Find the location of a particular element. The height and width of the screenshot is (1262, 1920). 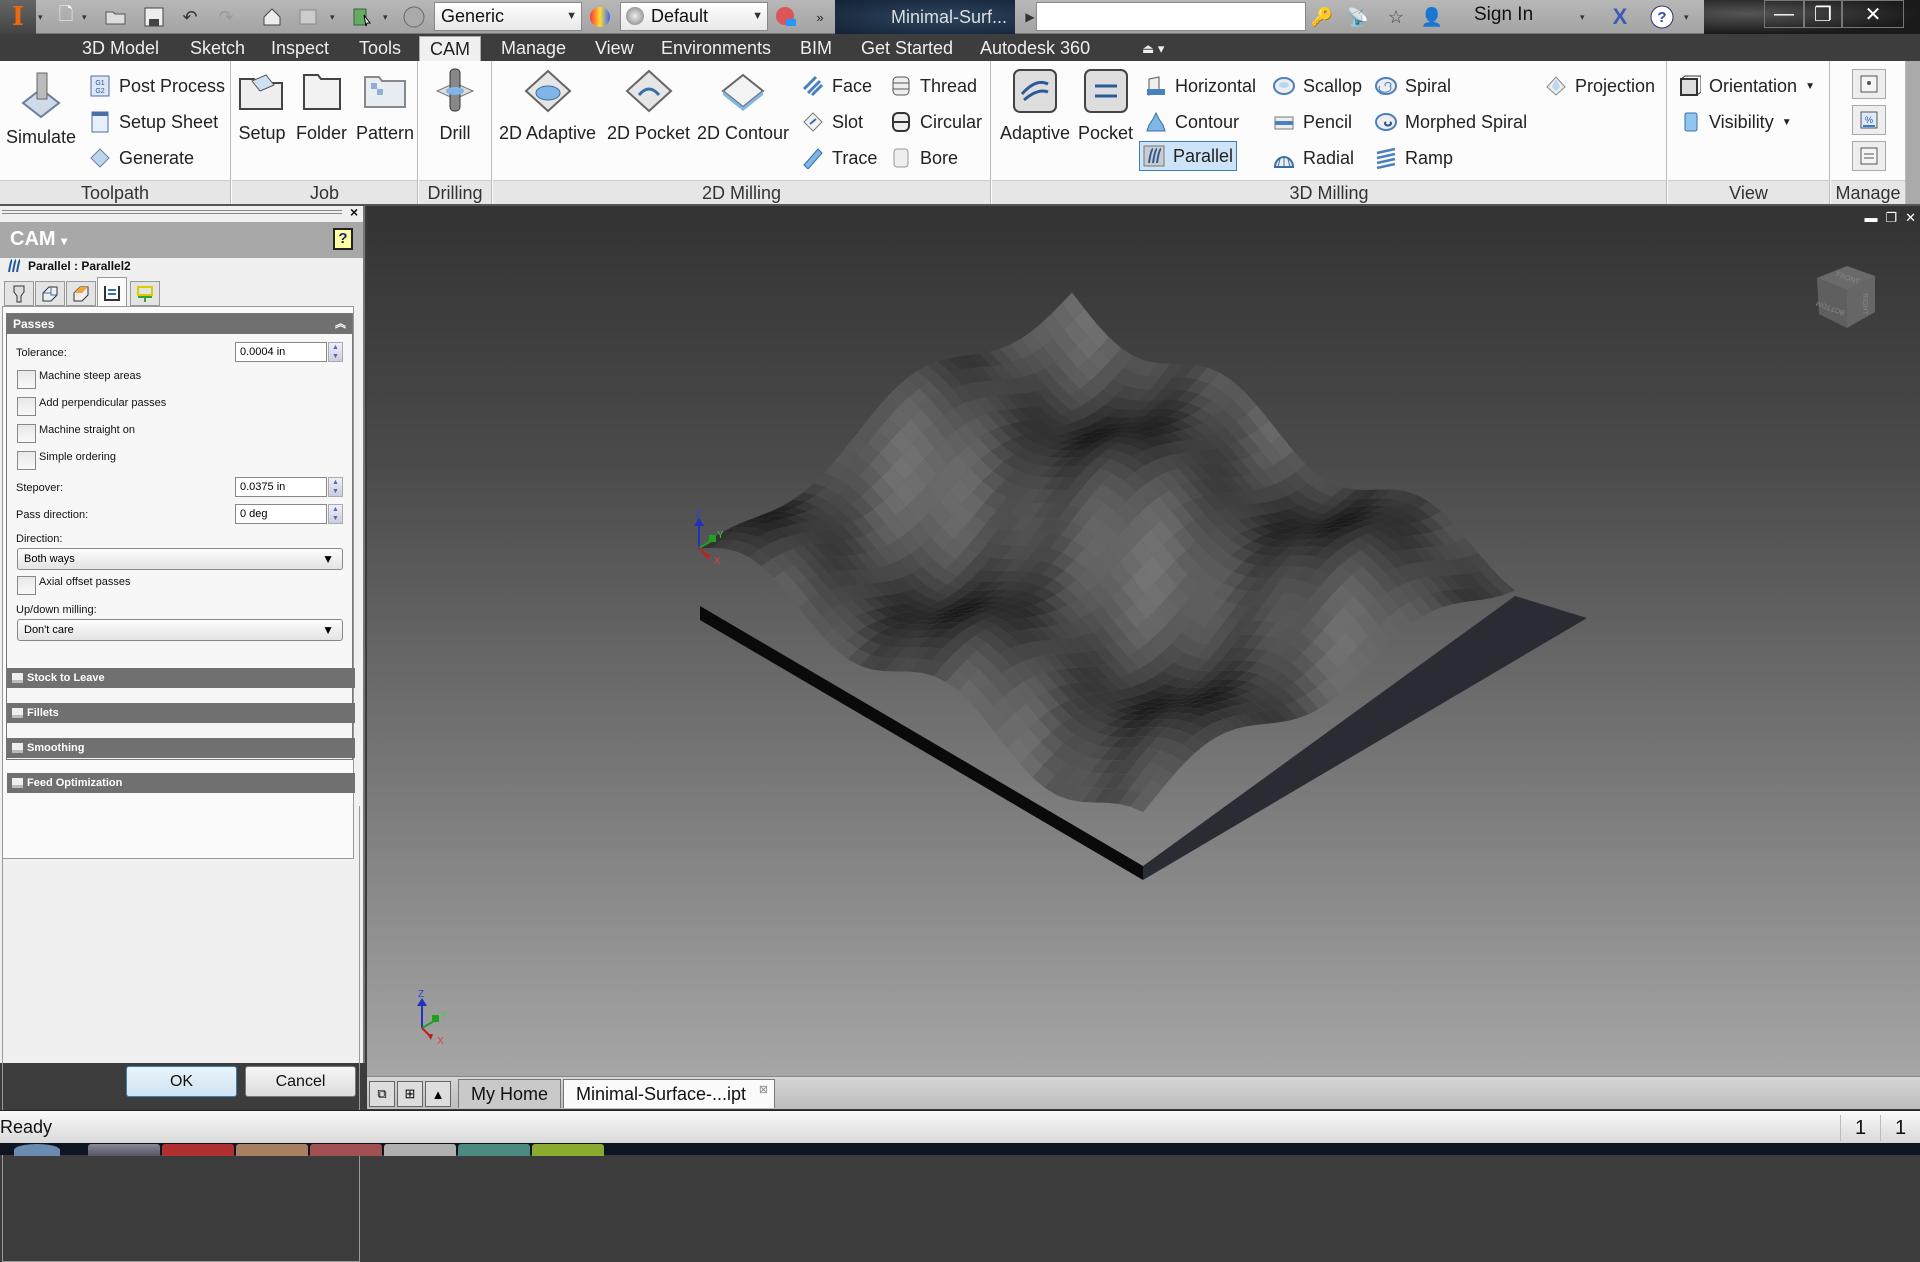

clear-appearance-icon is located at coordinates (786, 17).